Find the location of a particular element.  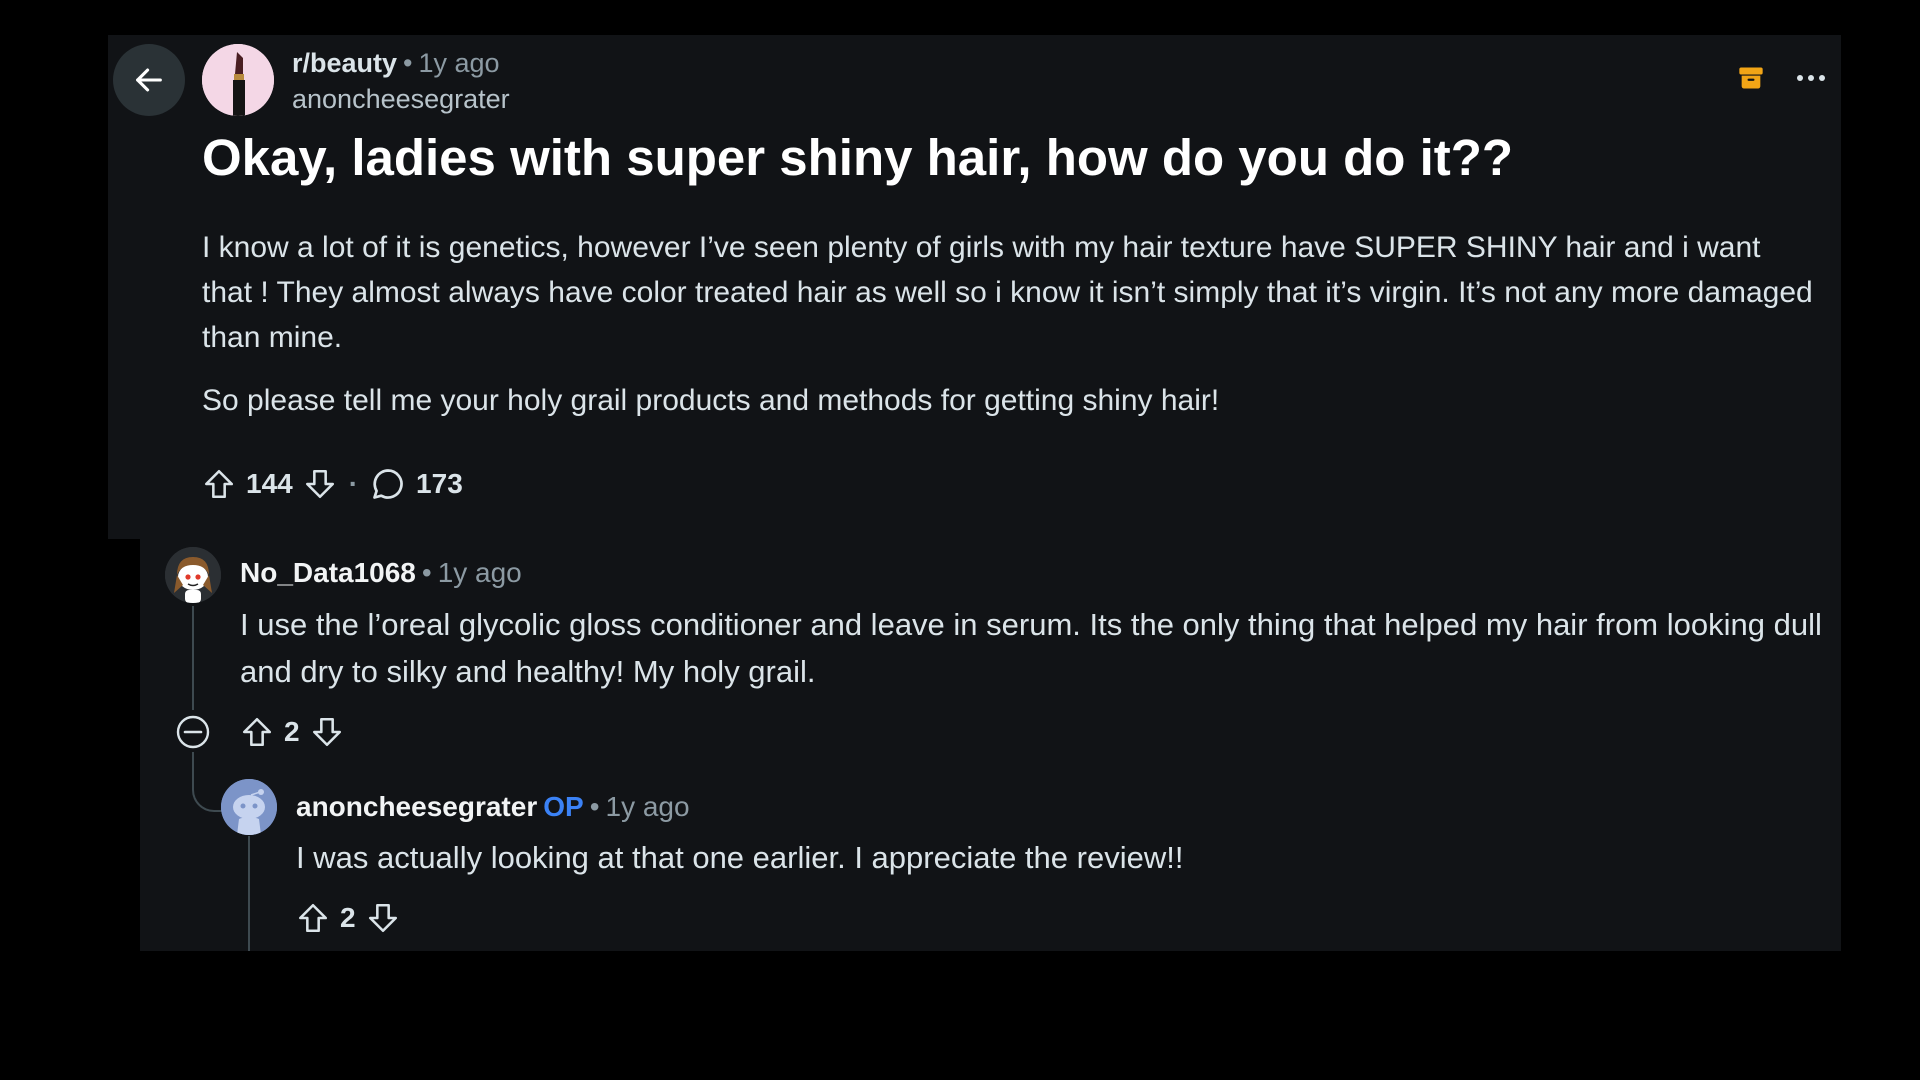

post-meta: r/beauty • 1y ago is located at coordinates (396, 63).